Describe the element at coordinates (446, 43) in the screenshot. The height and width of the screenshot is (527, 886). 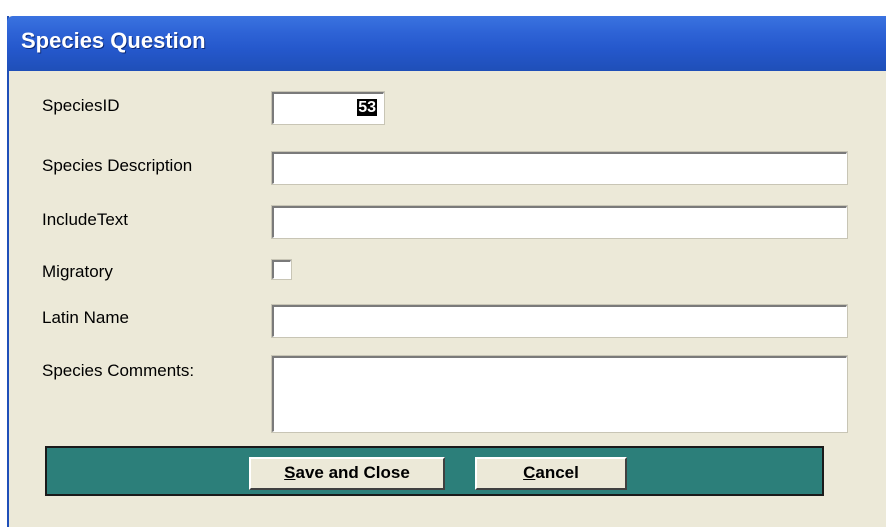
I see `title-bar: Species Question` at that location.